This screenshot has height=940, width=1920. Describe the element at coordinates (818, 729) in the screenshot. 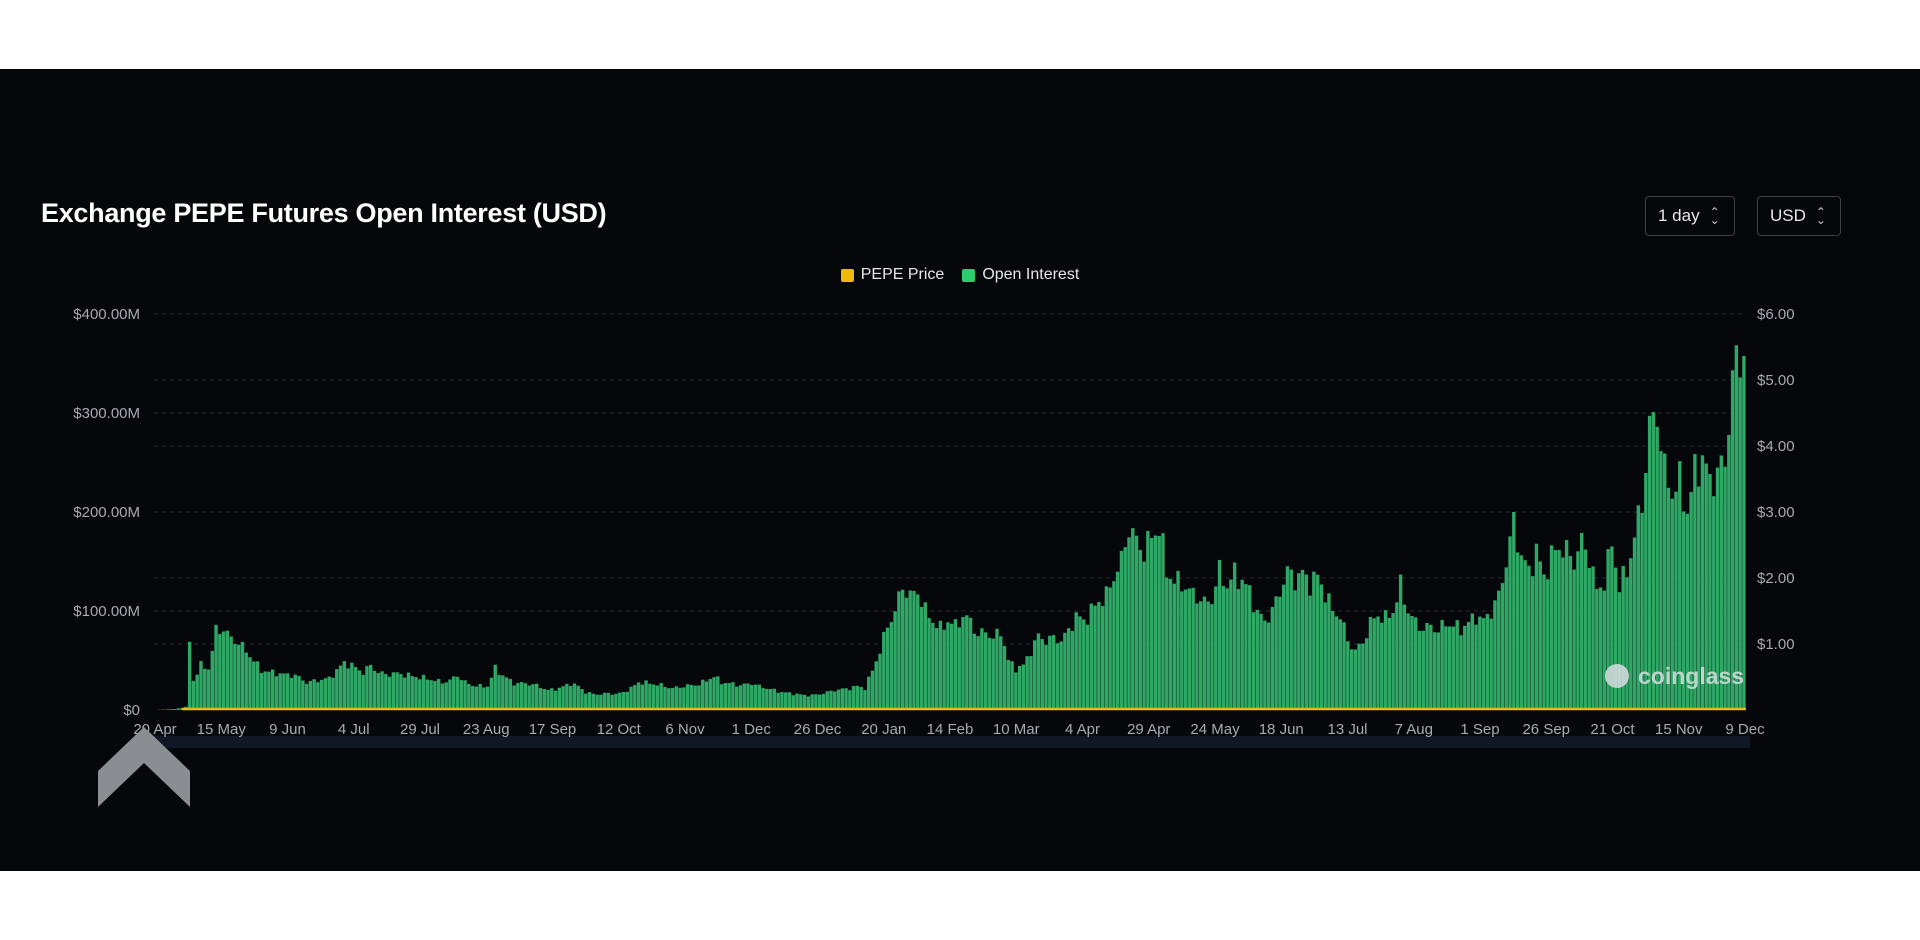

I see `x-tick-label: 26 Dec` at that location.